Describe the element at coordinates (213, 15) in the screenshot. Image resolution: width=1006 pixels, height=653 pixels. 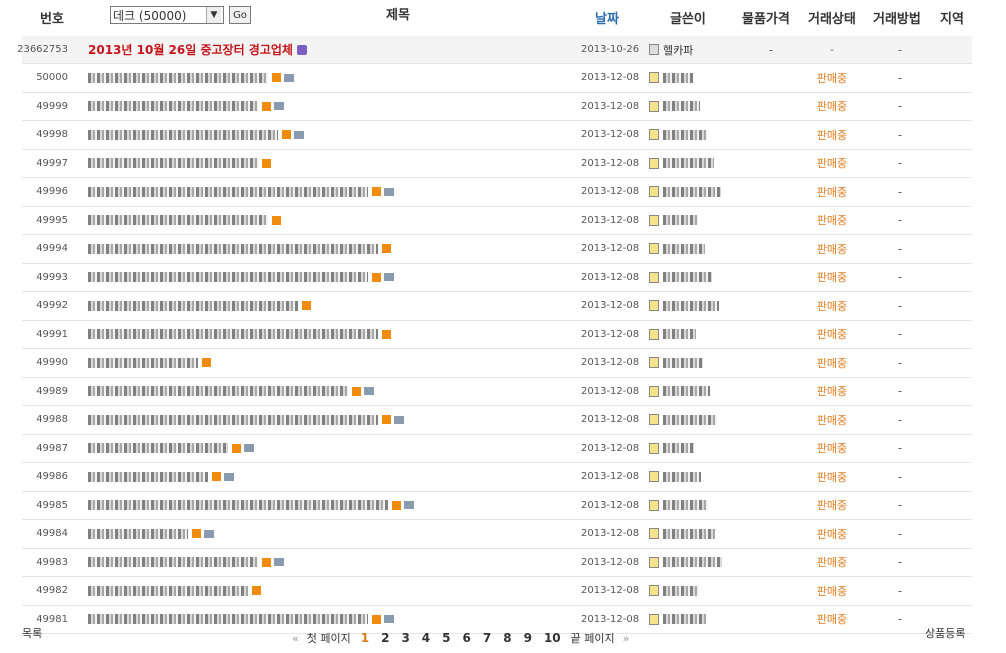
I see `chevron-down-icon: ▼` at that location.